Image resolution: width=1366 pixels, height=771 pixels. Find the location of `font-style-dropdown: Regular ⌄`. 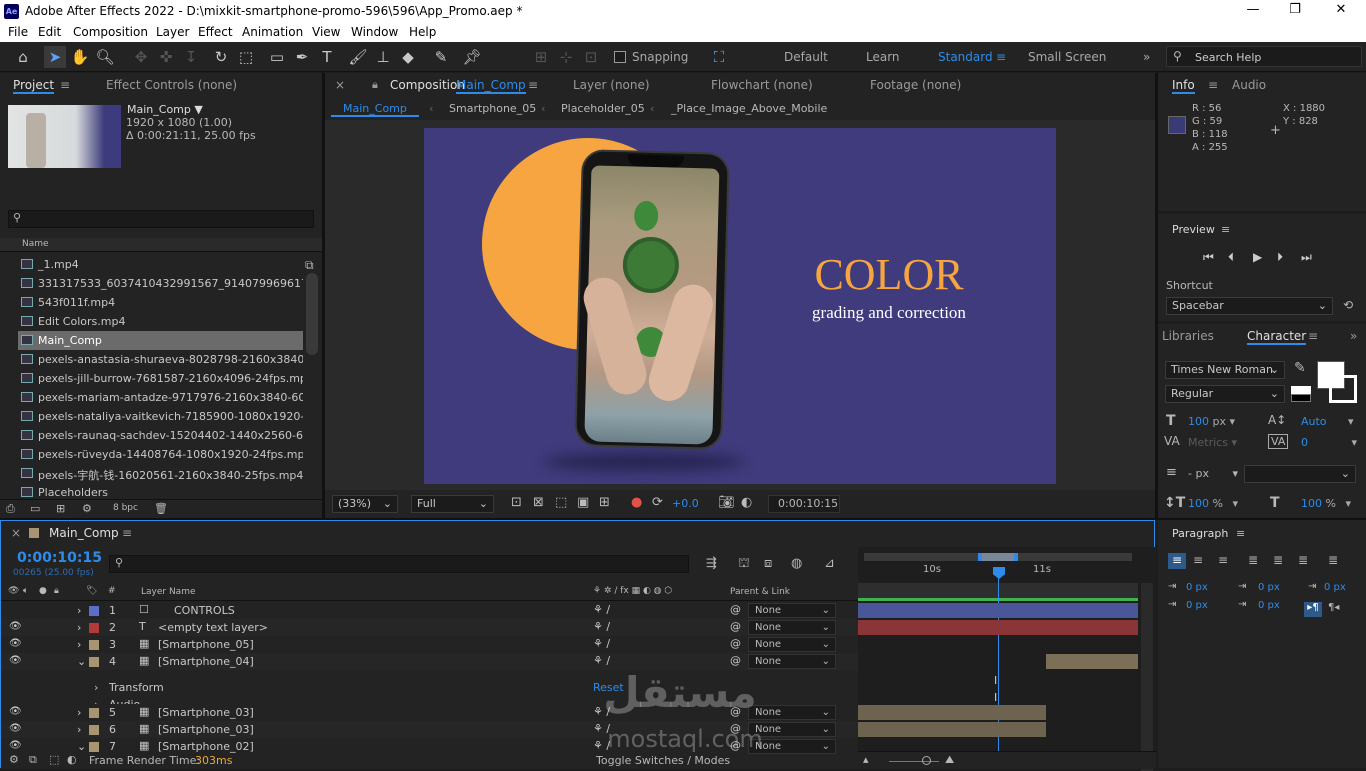

font-style-dropdown: Regular ⌄ is located at coordinates (1225, 394).